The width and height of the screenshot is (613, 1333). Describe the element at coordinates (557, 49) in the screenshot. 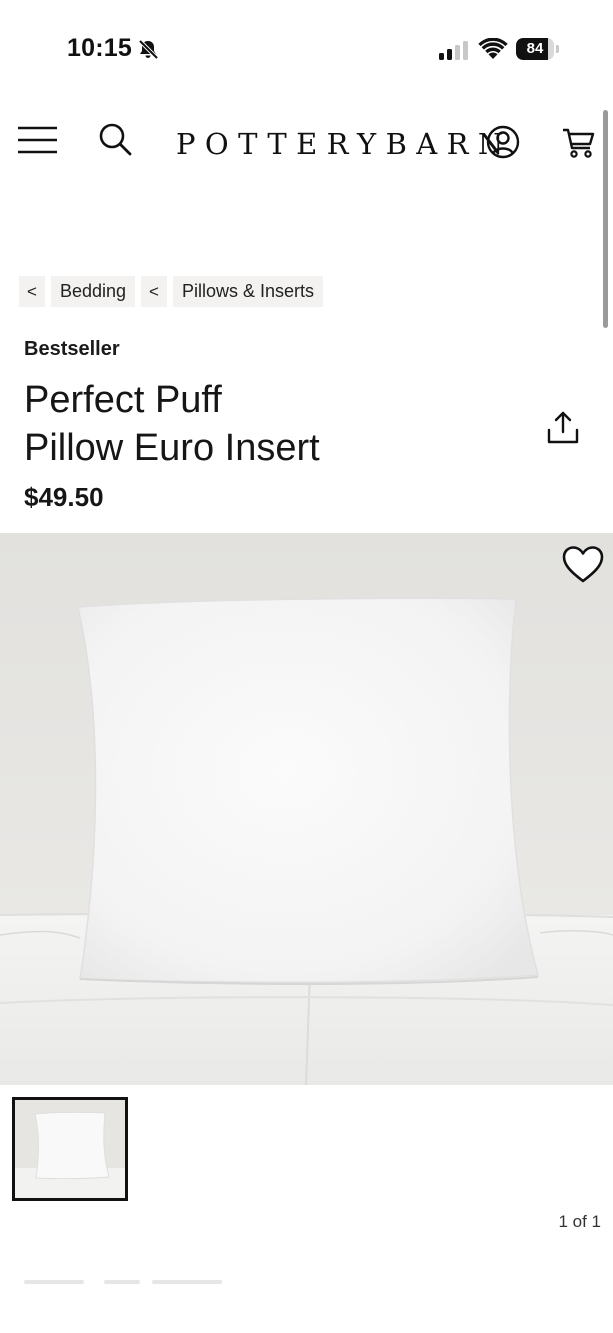

I see `battery-nub` at that location.